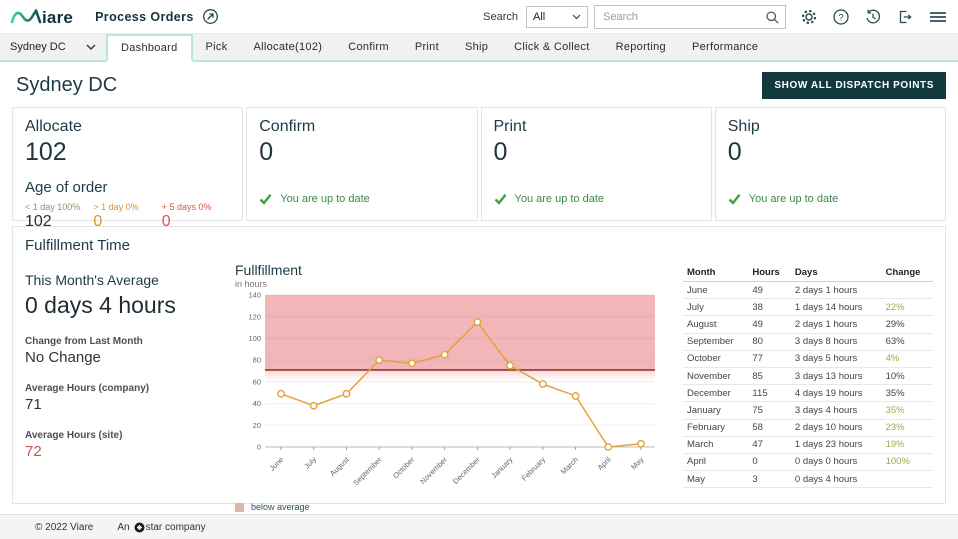 This screenshot has height=539, width=958. What do you see at coordinates (836, 462) in the screenshot?
I see `cell-days: 0 days 0 hours` at bounding box center [836, 462].